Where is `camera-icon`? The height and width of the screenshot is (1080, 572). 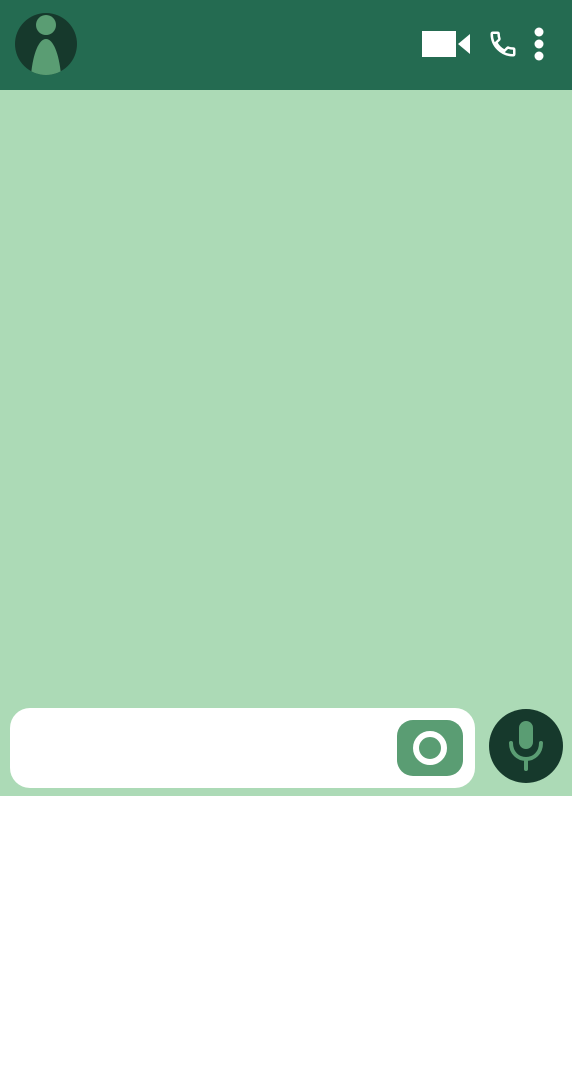 camera-icon is located at coordinates (430, 748).